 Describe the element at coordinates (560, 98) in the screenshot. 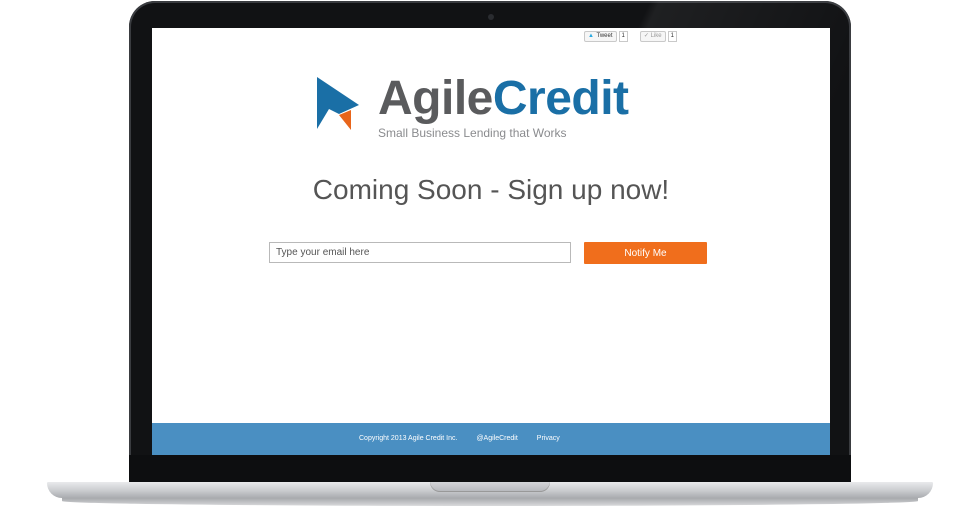

I see `logo-credit: Credit` at that location.